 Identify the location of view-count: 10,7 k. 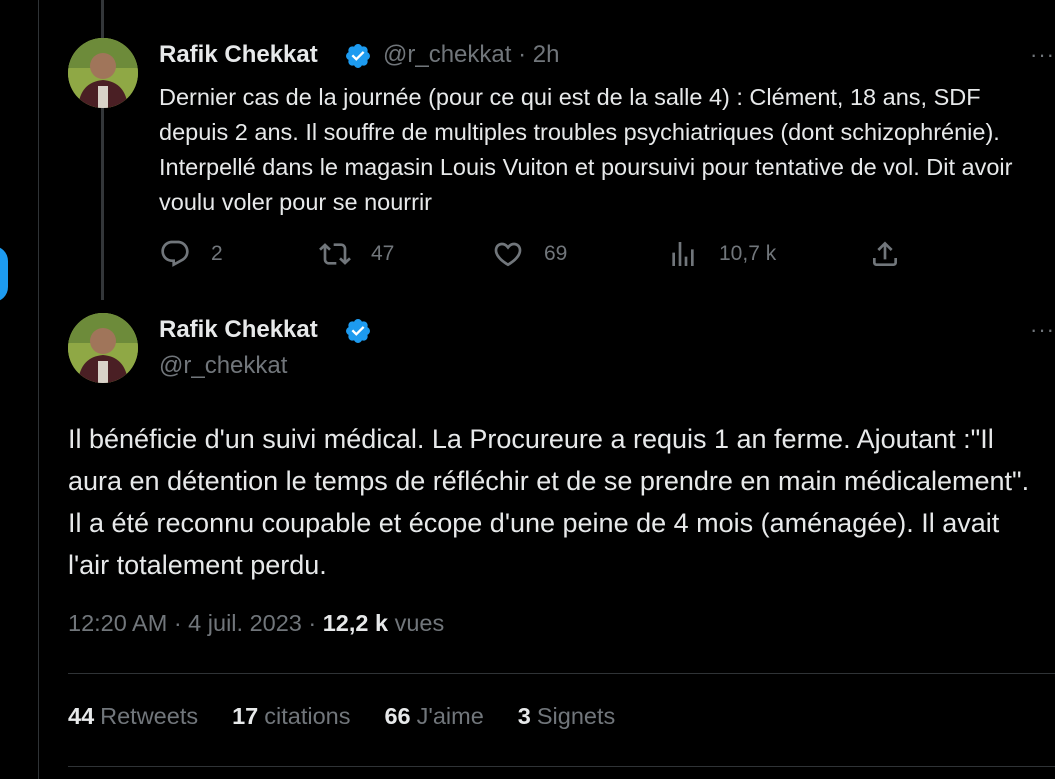
(748, 253).